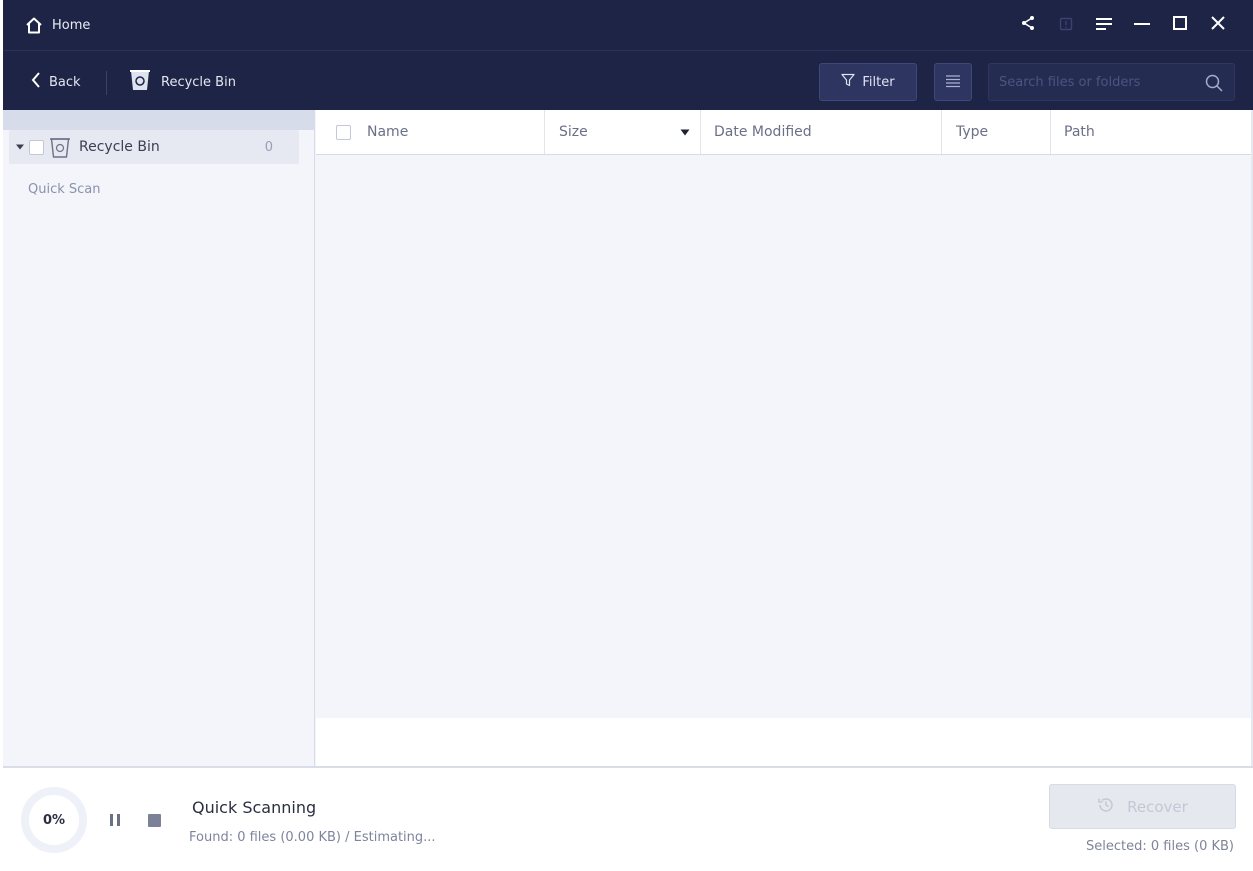 Image resolution: width=1253 pixels, height=871 pixels. I want to click on minimize-icon, so click(1142, 25).